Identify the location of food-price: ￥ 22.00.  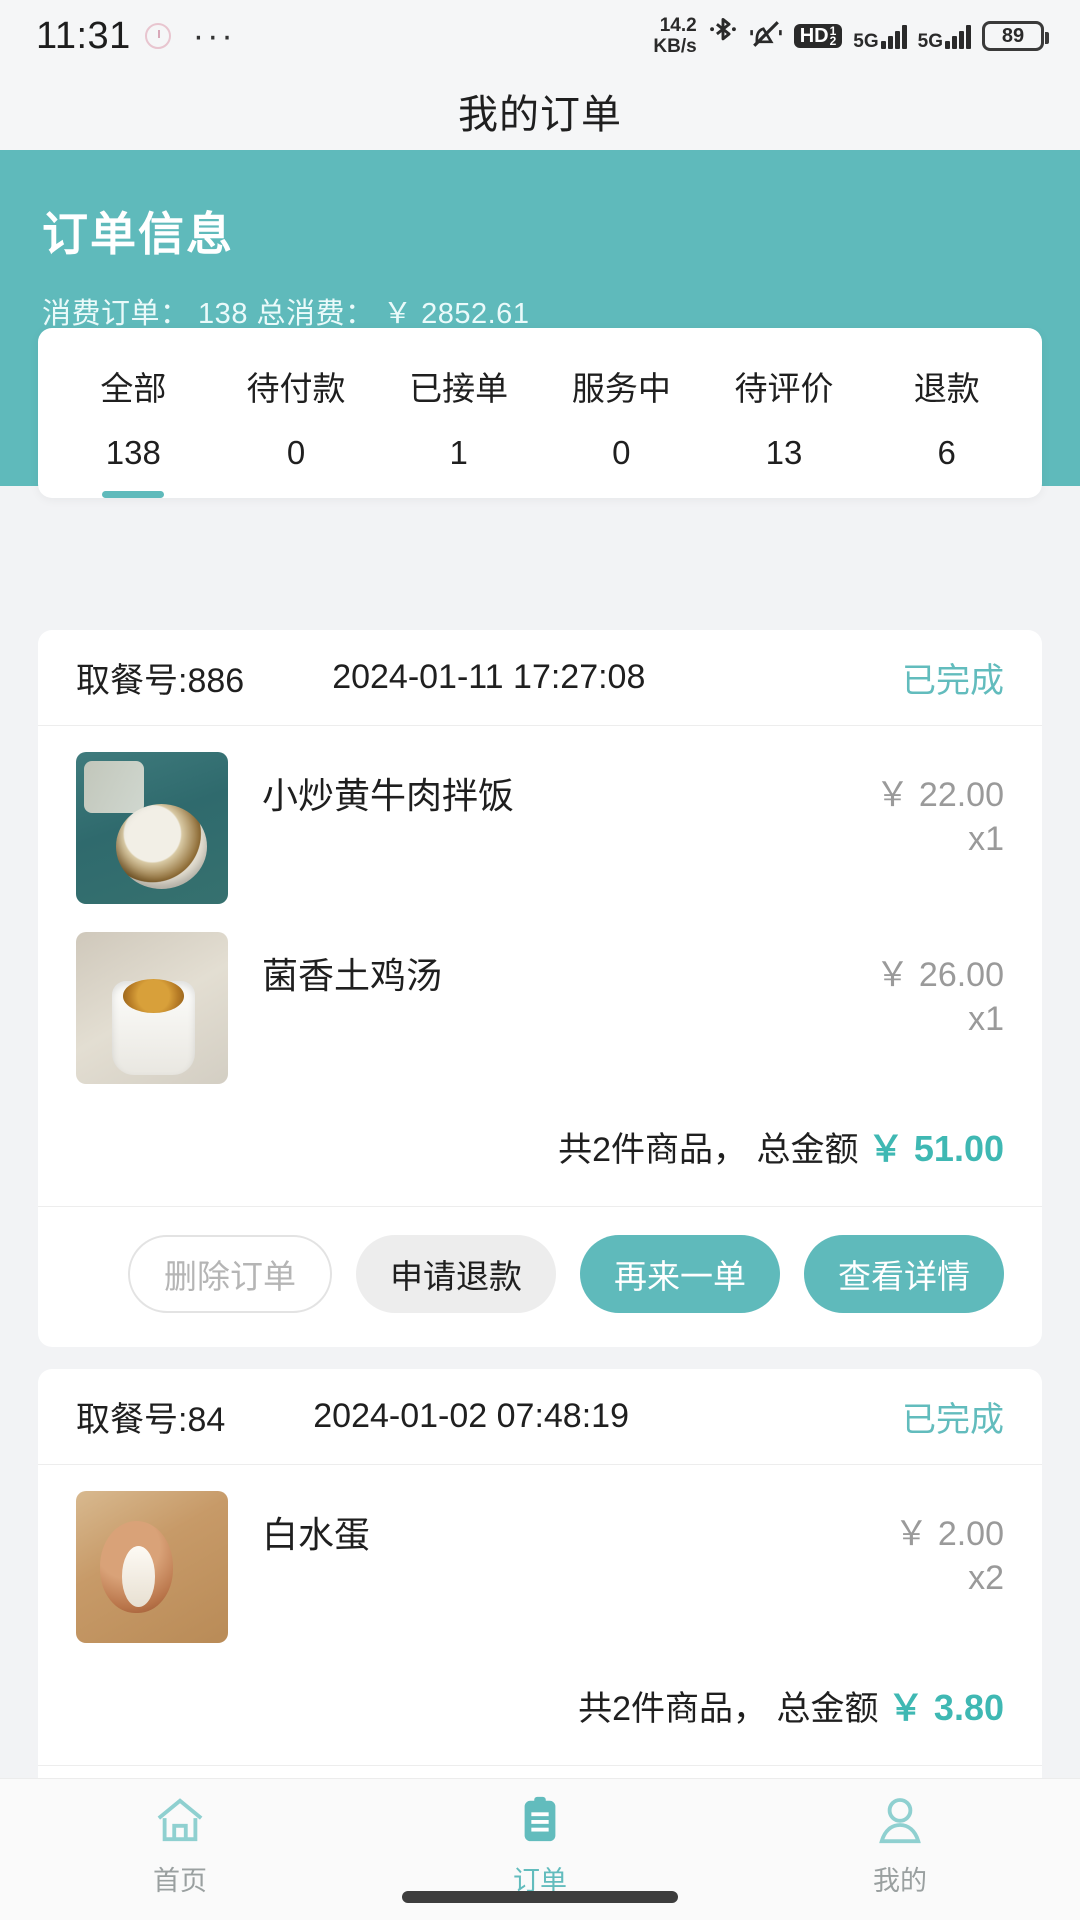
(939, 795).